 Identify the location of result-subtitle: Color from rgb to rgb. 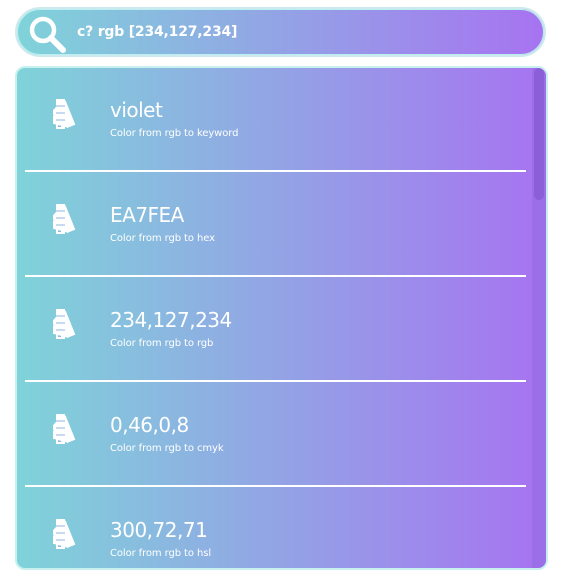
(162, 343).